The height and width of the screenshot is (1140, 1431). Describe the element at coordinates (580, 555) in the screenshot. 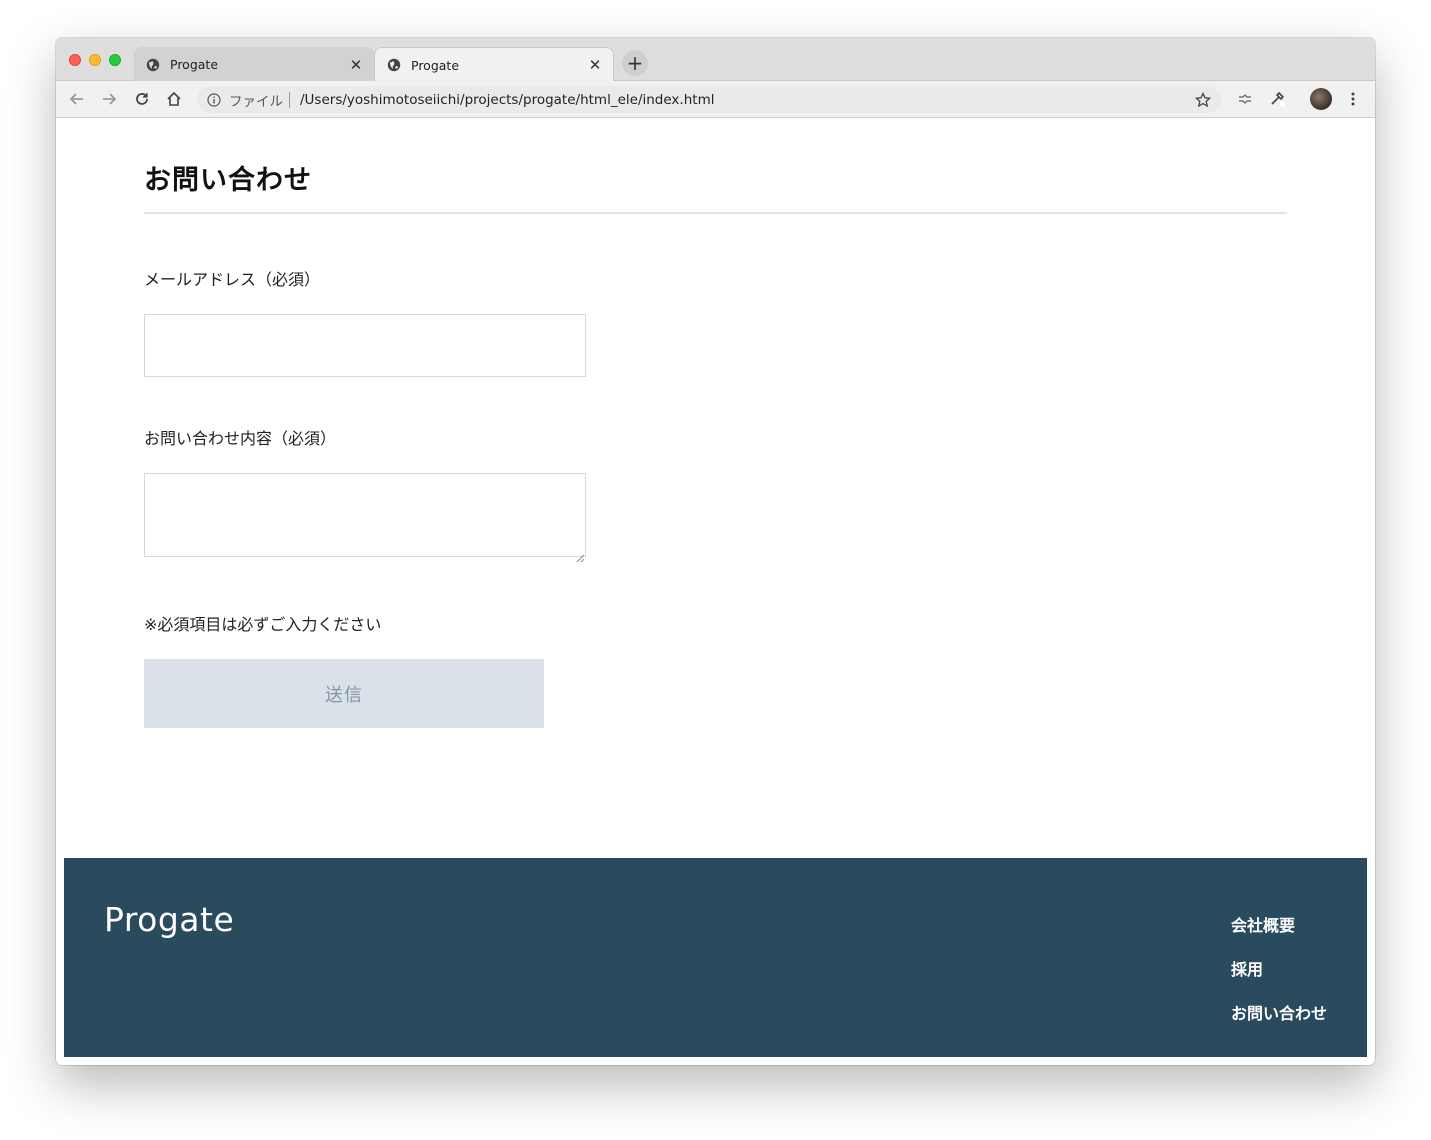

I see `resize-handle-icon` at that location.